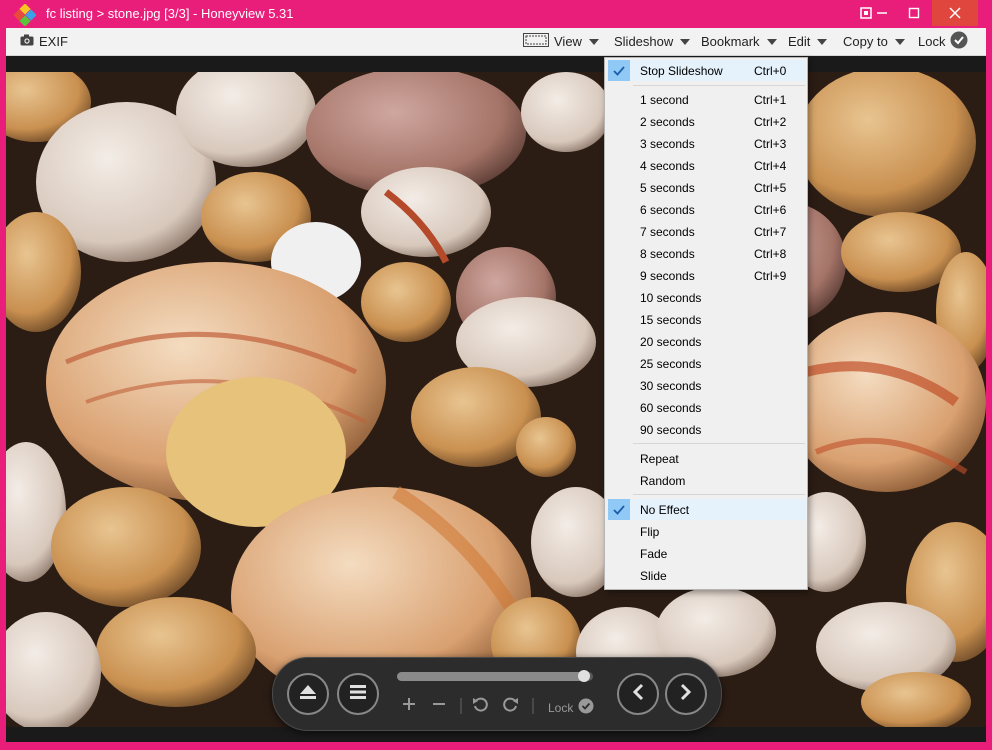 This screenshot has width=992, height=750. I want to click on menu-item-label: 30 seconds, so click(671, 386).